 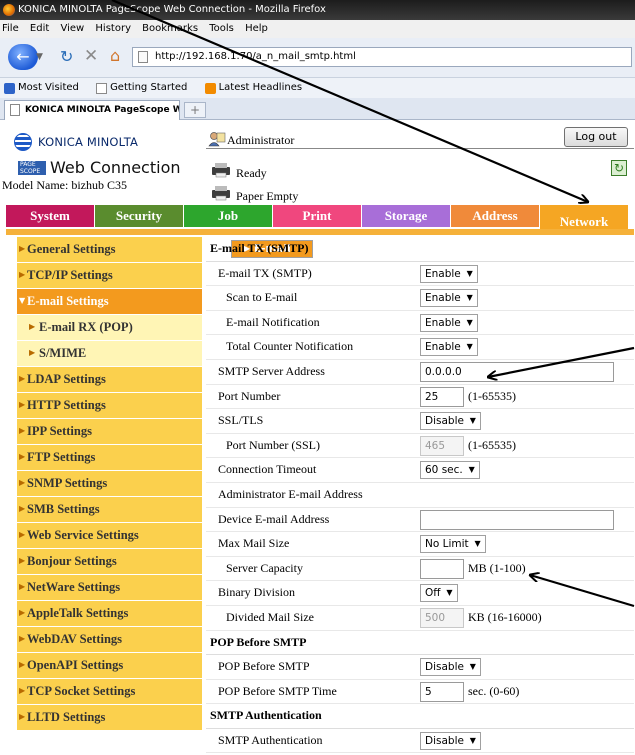 I want to click on menu-item-ipp-settings: ▶ IPP Settings, so click(x=109, y=432).